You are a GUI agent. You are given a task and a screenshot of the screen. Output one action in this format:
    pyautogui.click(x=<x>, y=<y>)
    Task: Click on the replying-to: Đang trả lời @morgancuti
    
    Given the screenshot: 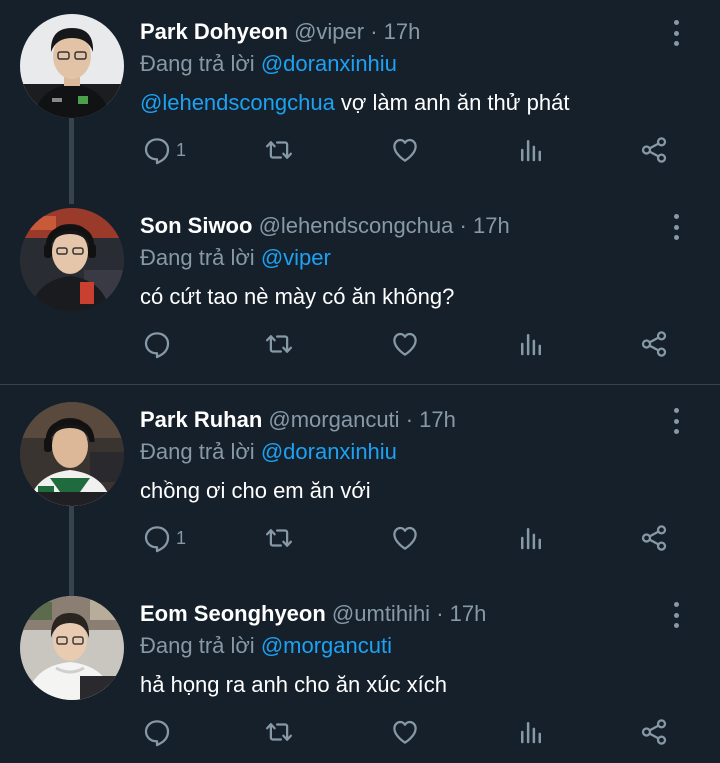 What is the action you would take?
    pyautogui.click(x=266, y=646)
    